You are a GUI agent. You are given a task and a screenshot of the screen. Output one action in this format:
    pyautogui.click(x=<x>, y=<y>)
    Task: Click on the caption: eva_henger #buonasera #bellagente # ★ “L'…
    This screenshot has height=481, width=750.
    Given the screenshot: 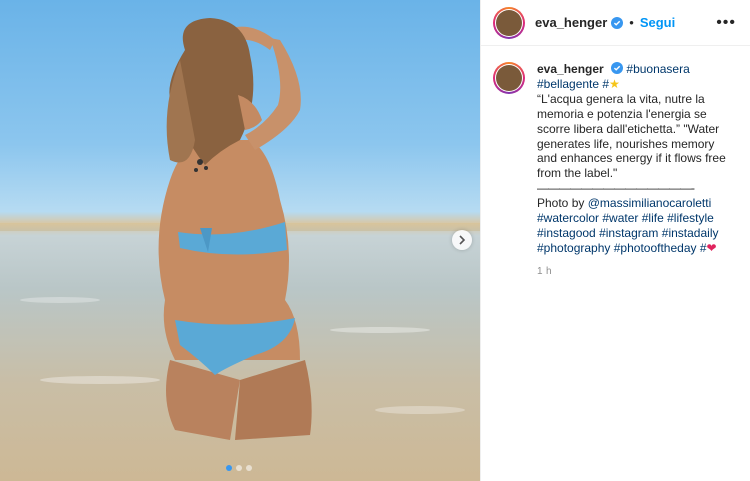 What is the action you would take?
    pyautogui.click(x=636, y=171)
    